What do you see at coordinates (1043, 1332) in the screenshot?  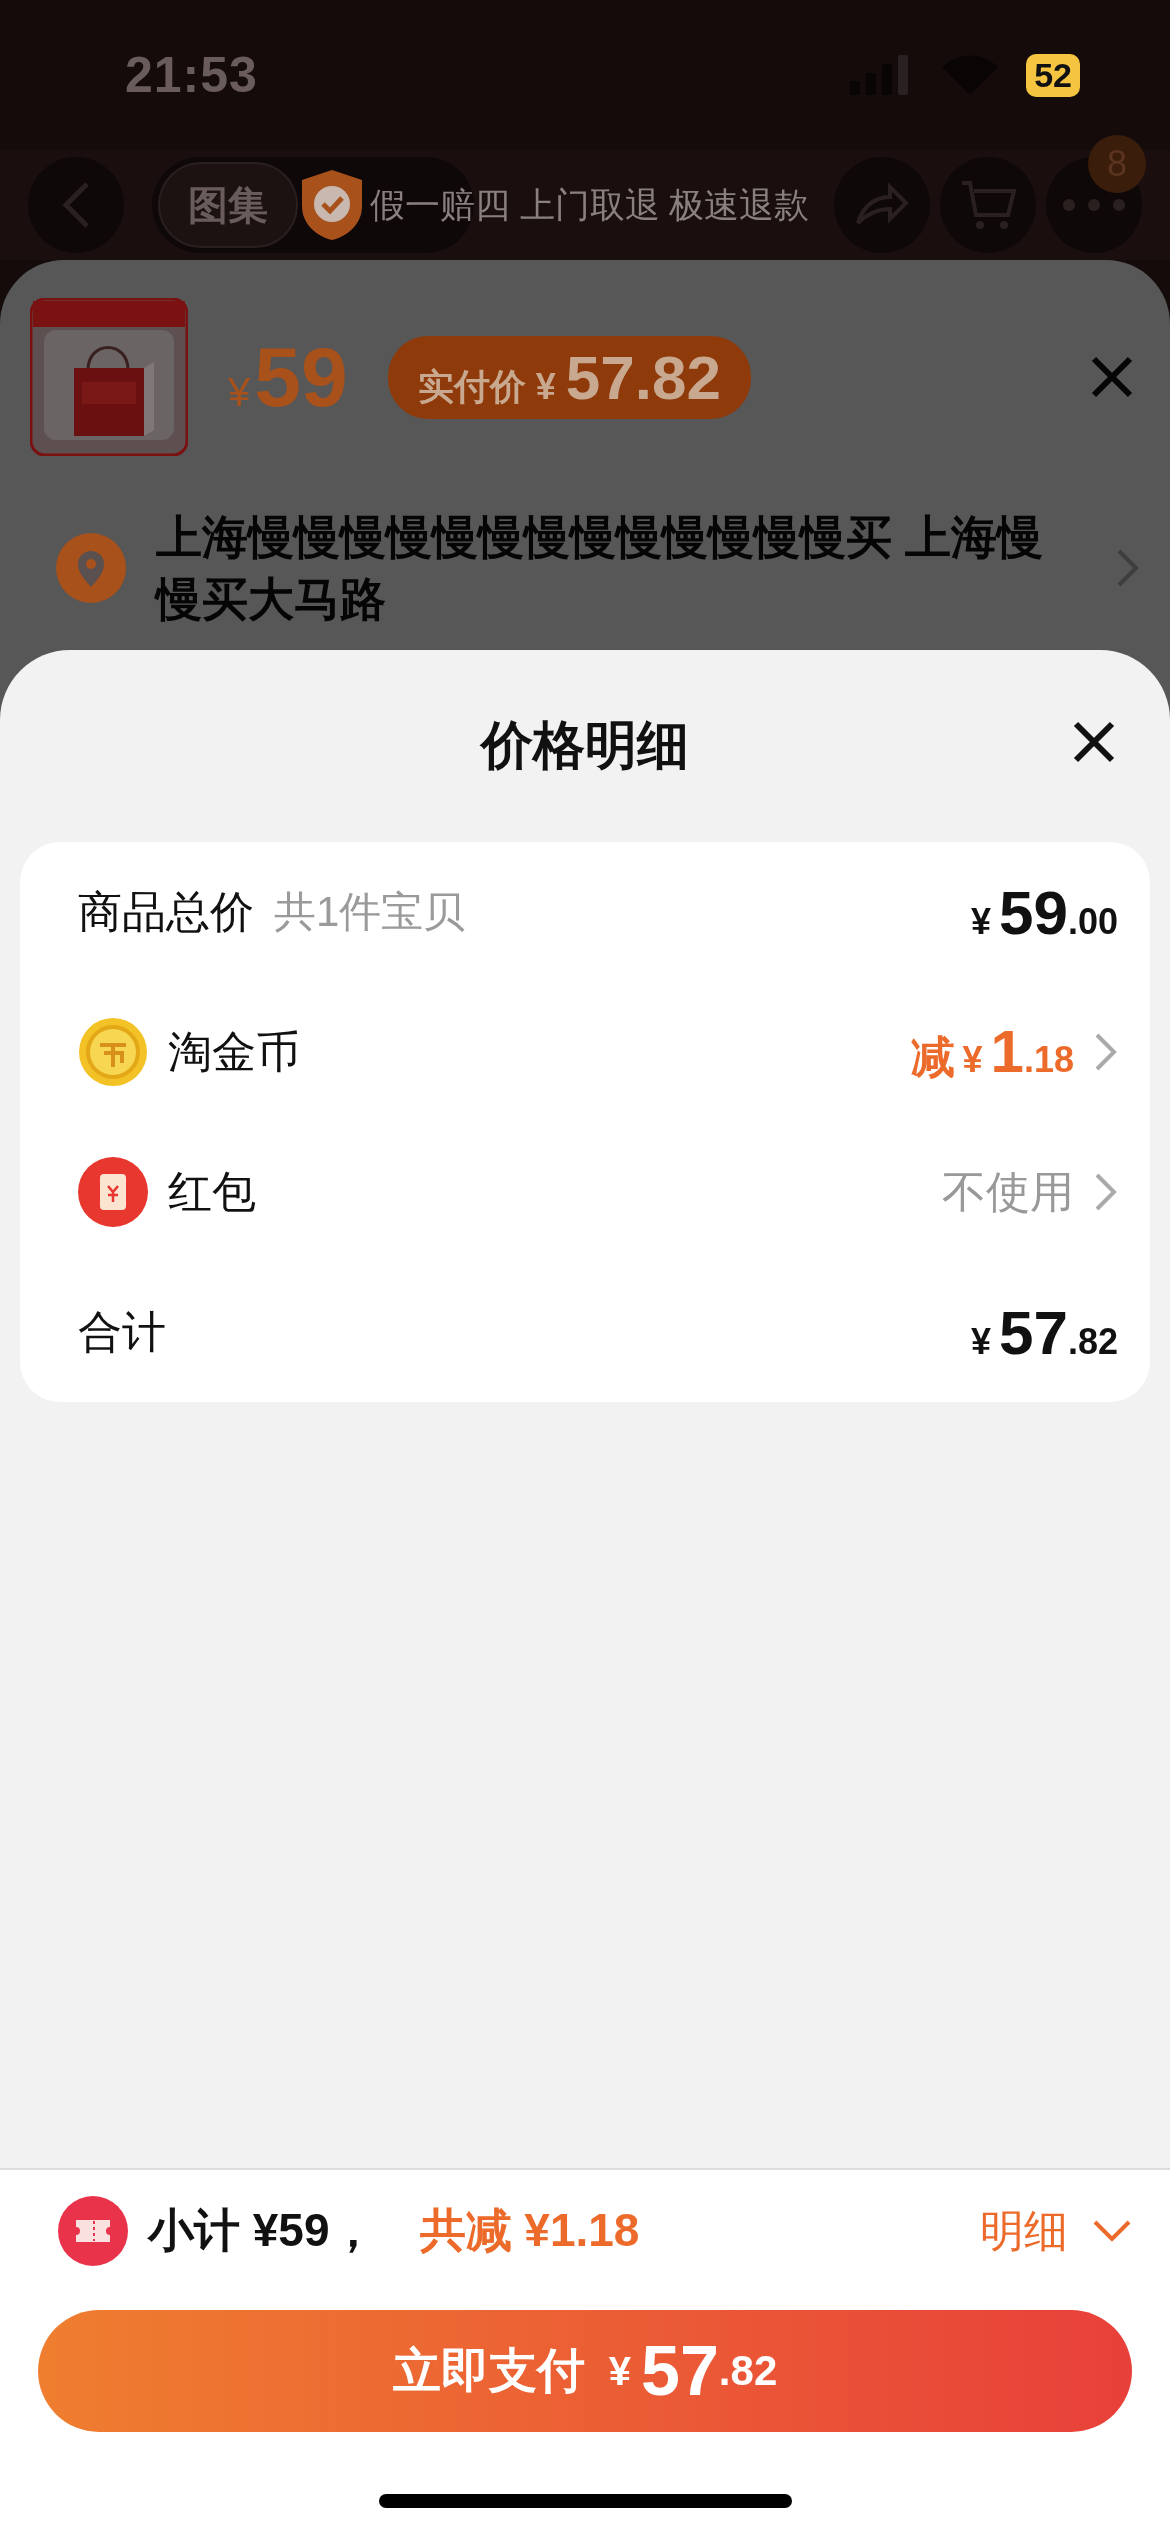 I see `price-text: ¥57.82` at bounding box center [1043, 1332].